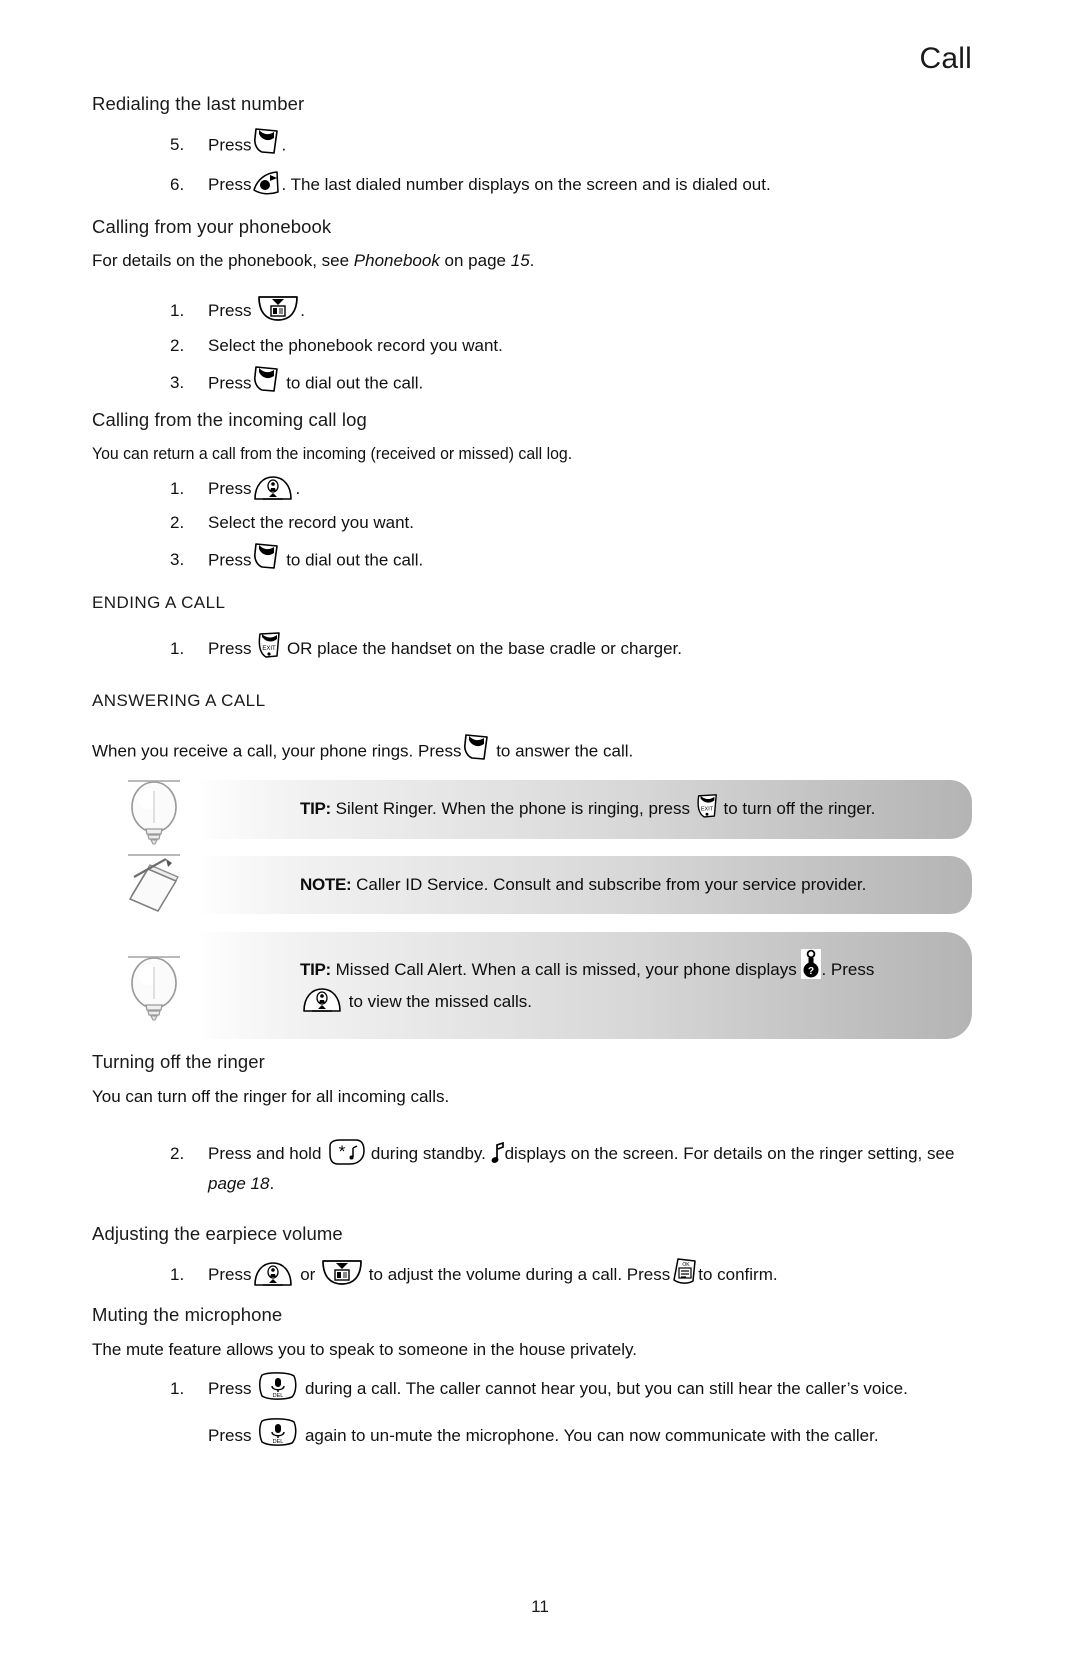  Describe the element at coordinates (532, 489) in the screenshot. I see `list-item: 1. Press.` at that location.